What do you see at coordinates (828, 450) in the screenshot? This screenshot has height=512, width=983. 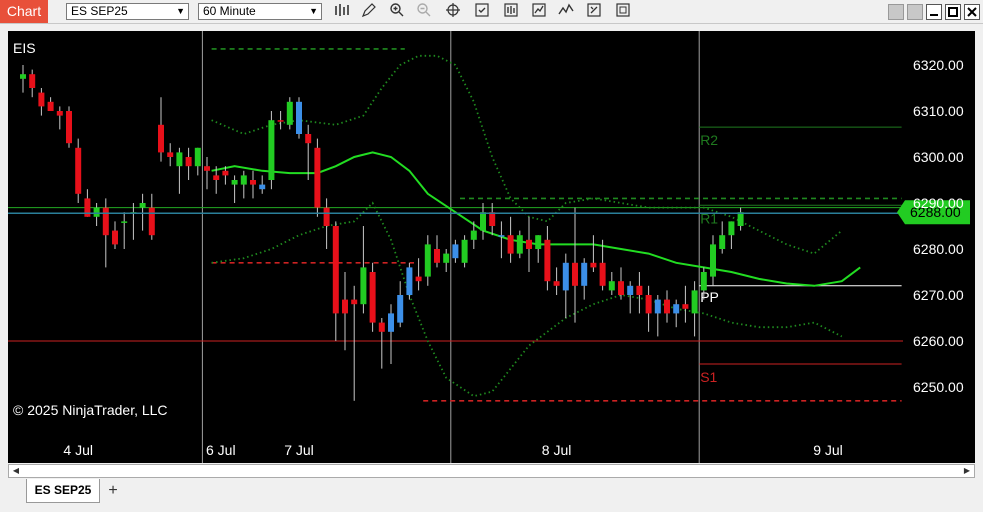 I see `x-tick-label: 9 Jul` at bounding box center [828, 450].